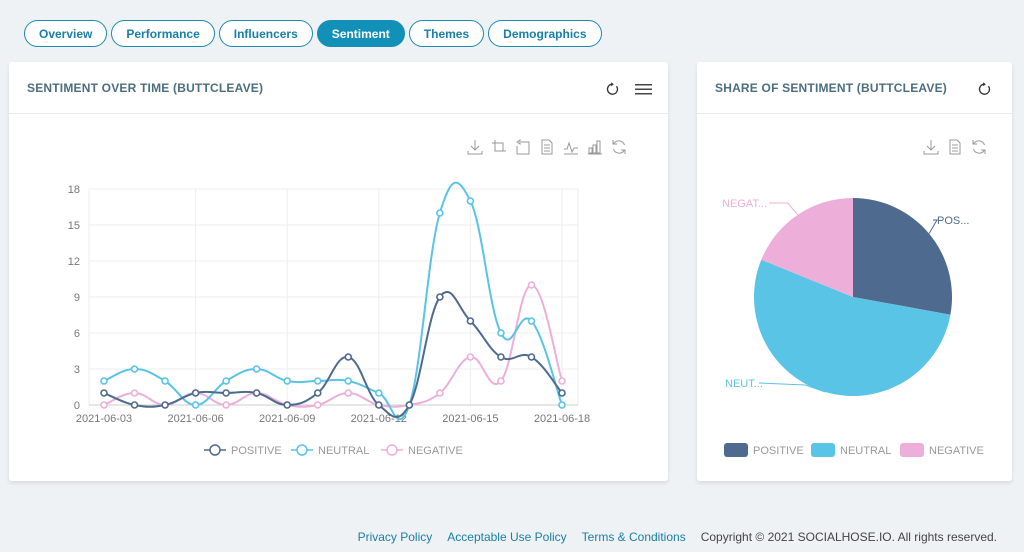 The image size is (1024, 552). I want to click on pie-legend: POSITIVE NEUTRAL NEGATIVE, so click(854, 450).